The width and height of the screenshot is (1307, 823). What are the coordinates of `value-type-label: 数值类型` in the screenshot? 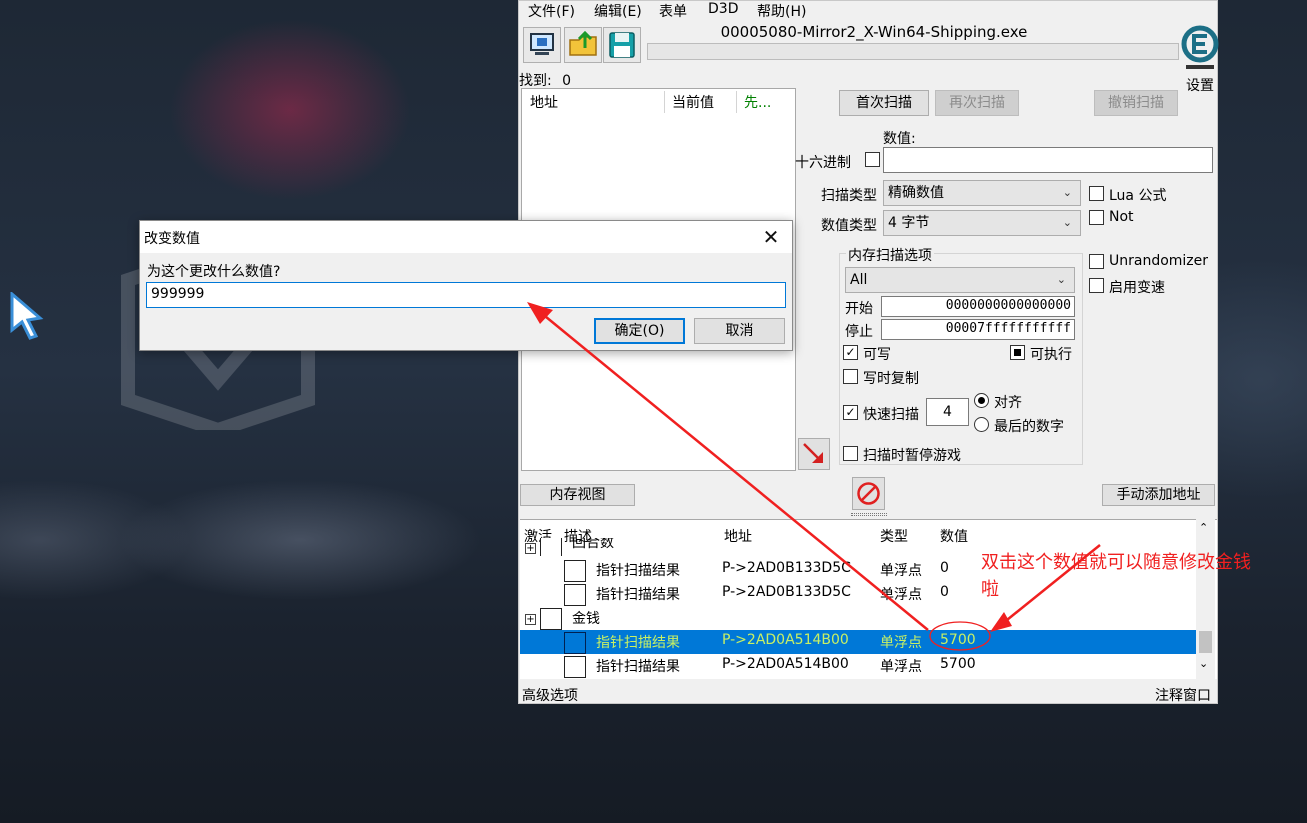 It's located at (849, 226).